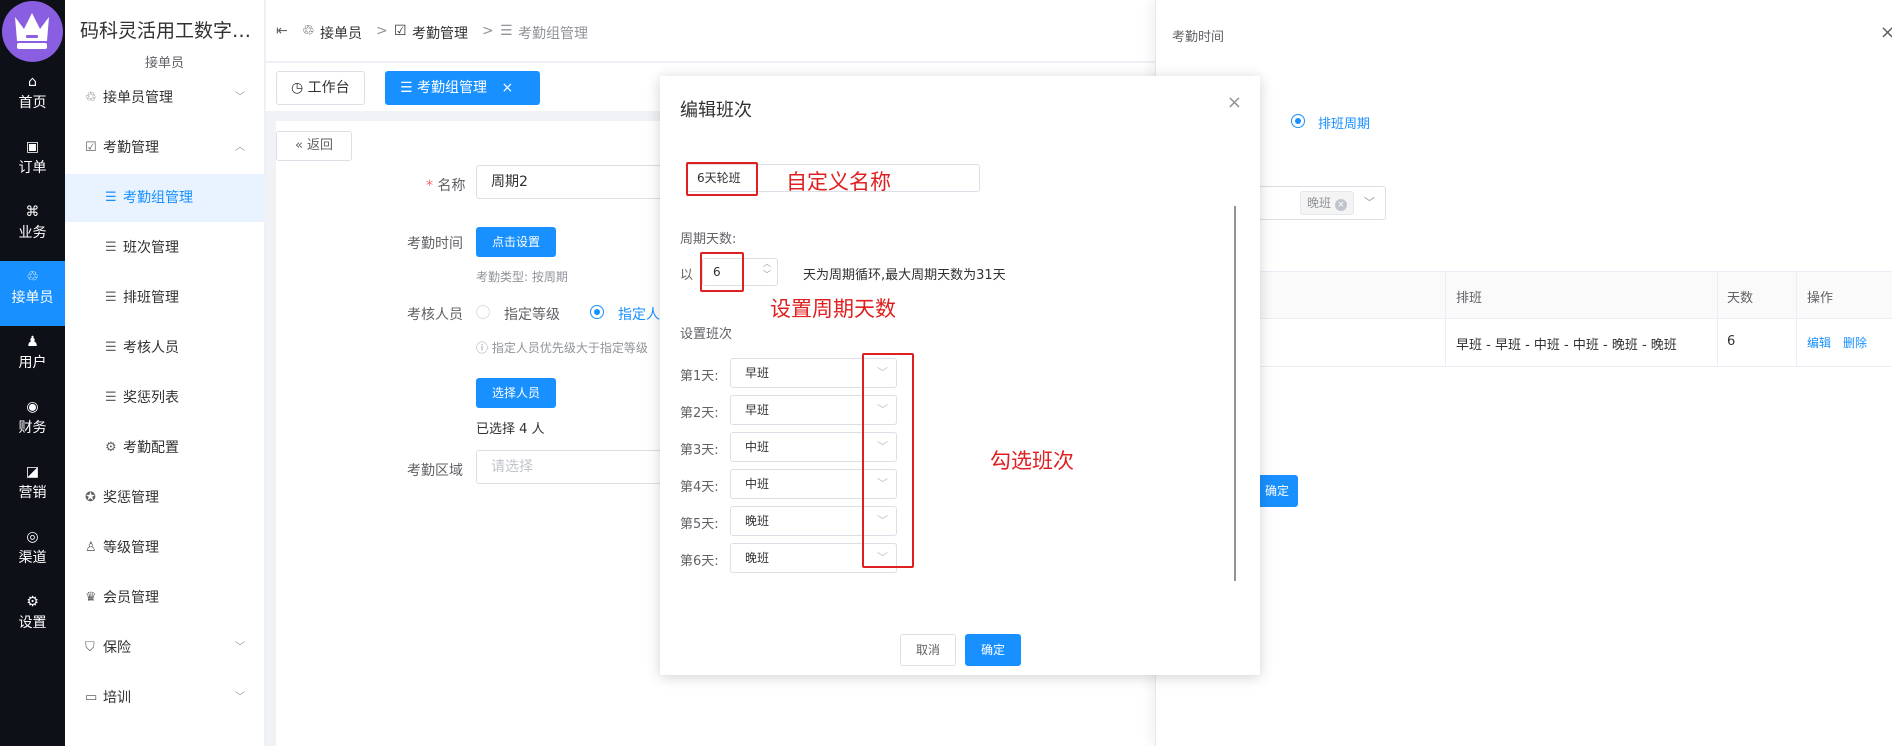  I want to click on menu-item: ☰ 班次管理, so click(165, 248).